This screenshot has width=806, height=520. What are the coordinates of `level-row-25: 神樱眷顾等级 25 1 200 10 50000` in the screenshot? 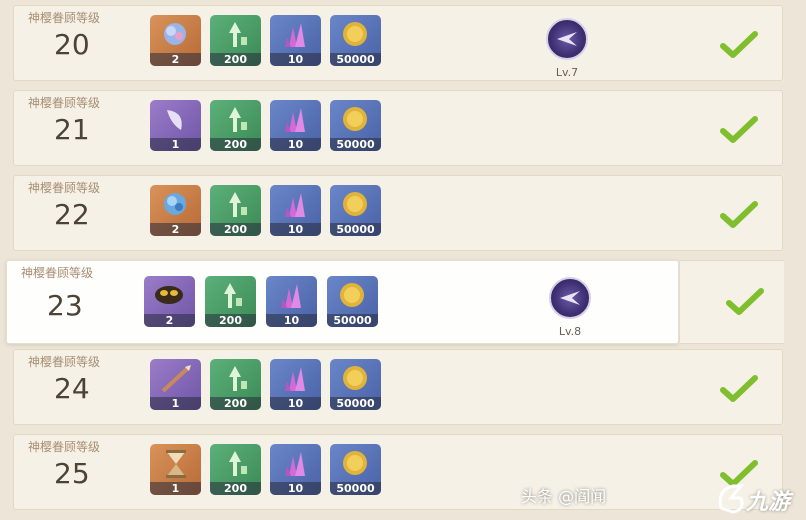 It's located at (398, 472).